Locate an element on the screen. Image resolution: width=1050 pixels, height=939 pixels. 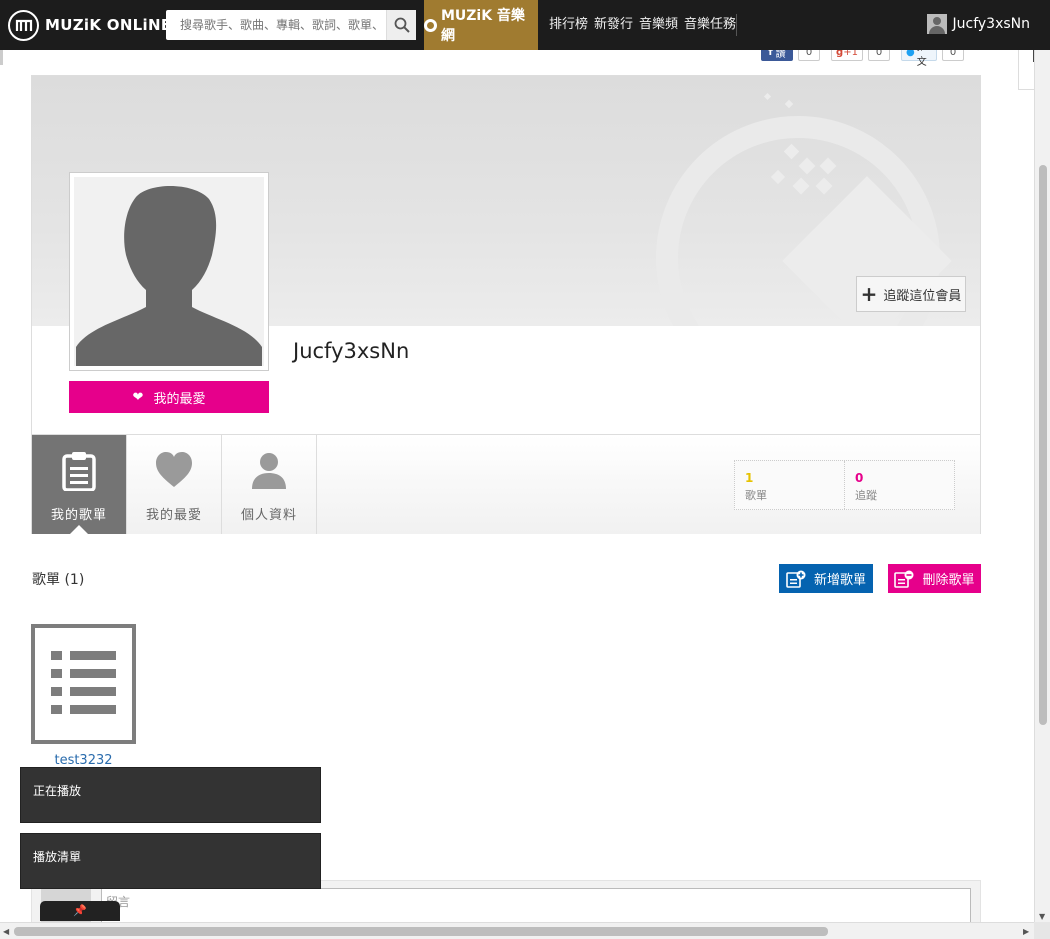
tab-label: 個人資料 is located at coordinates (268, 515).